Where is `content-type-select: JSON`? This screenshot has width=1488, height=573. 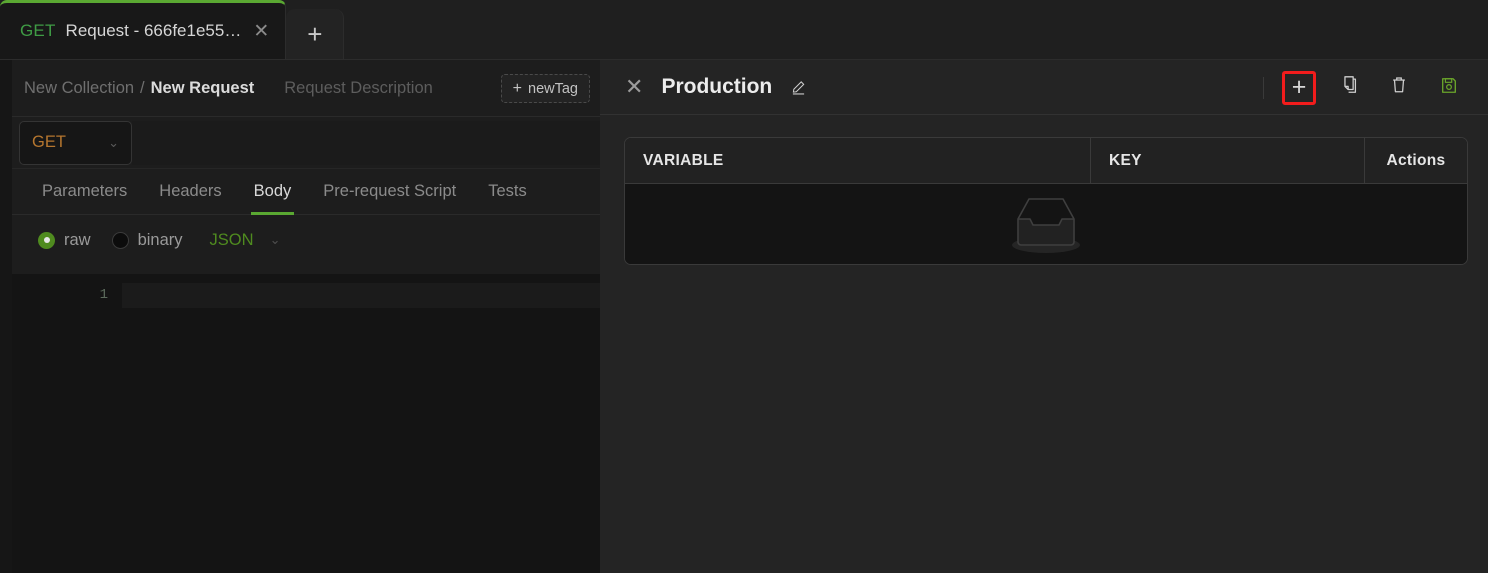
content-type-select: JSON is located at coordinates (232, 240).